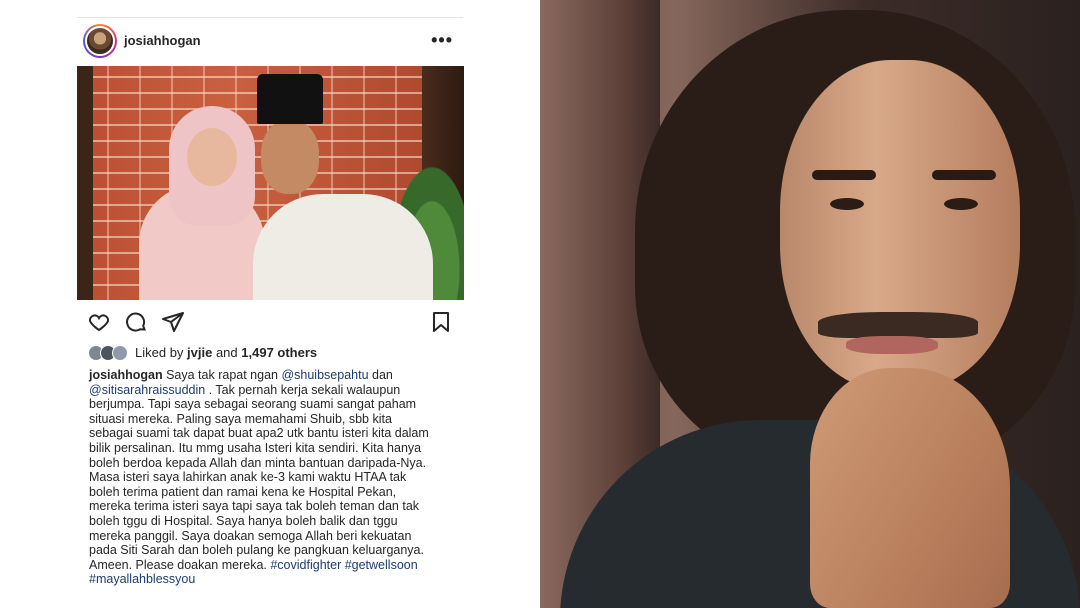  Describe the element at coordinates (441, 322) in the screenshot. I see `bookmark-icon` at that location.